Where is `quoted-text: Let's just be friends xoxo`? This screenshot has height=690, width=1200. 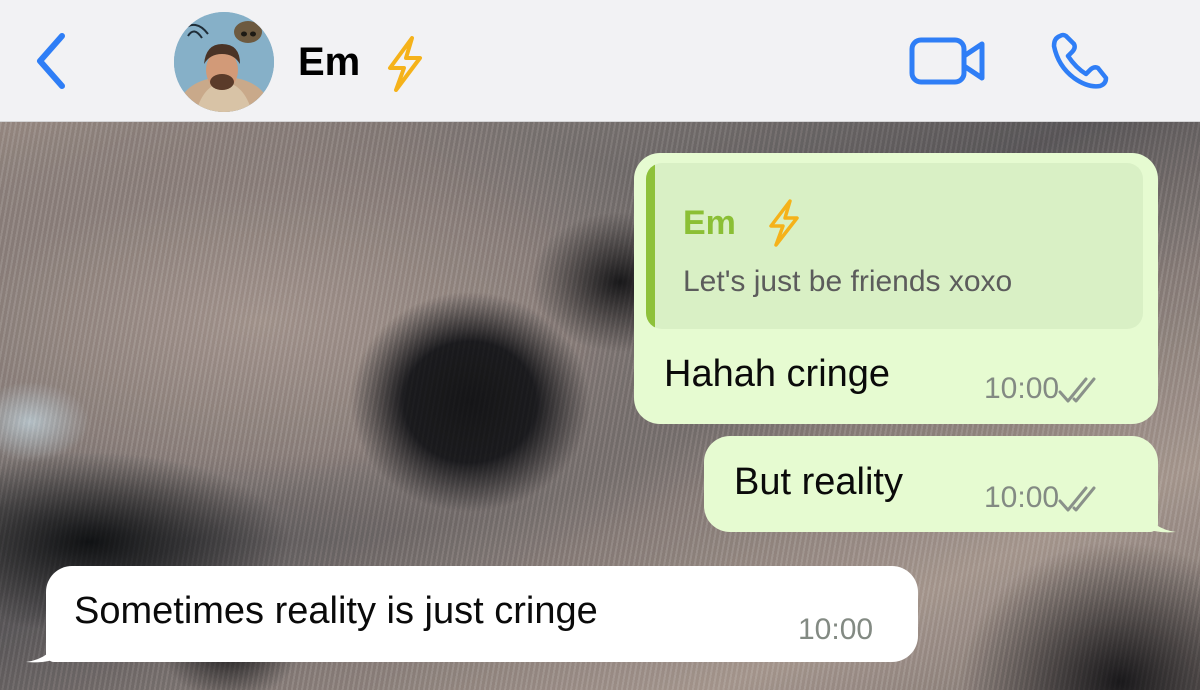
quoted-text: Let's just be friends xoxo is located at coordinates (848, 281).